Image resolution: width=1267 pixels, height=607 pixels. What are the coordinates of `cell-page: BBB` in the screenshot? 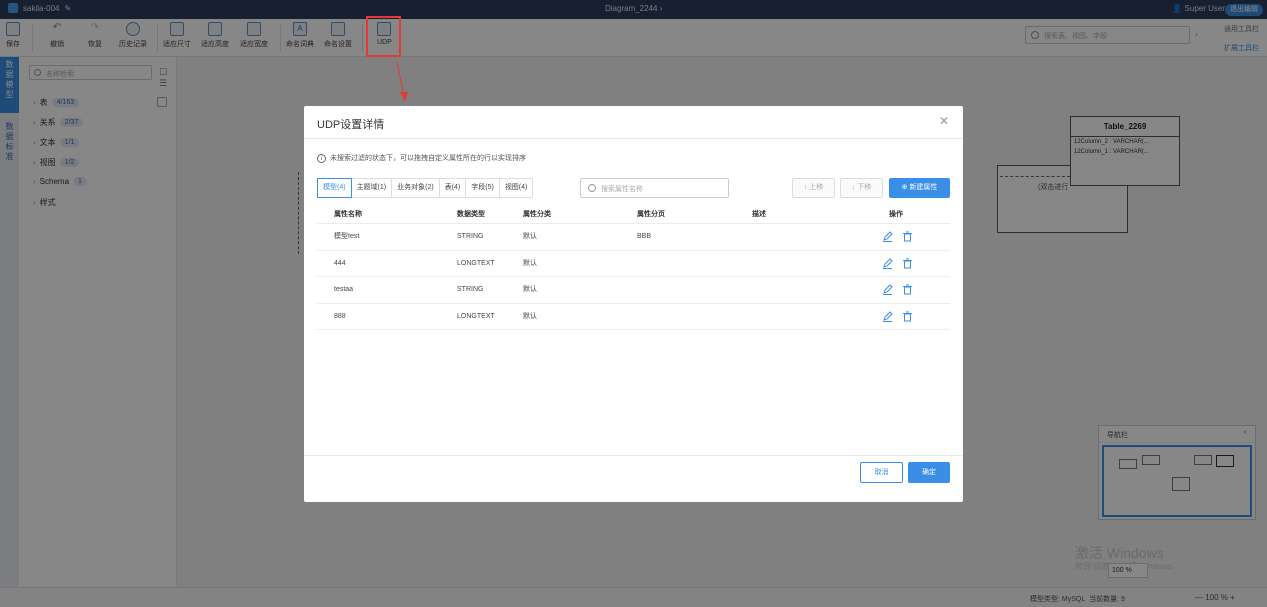 It's located at (644, 236).